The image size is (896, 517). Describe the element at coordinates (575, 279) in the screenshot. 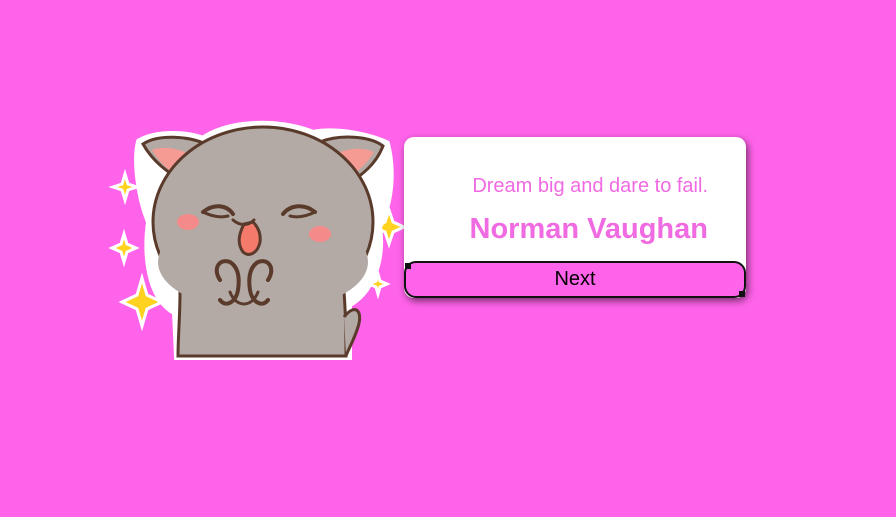

I see `next-button: Next` at that location.